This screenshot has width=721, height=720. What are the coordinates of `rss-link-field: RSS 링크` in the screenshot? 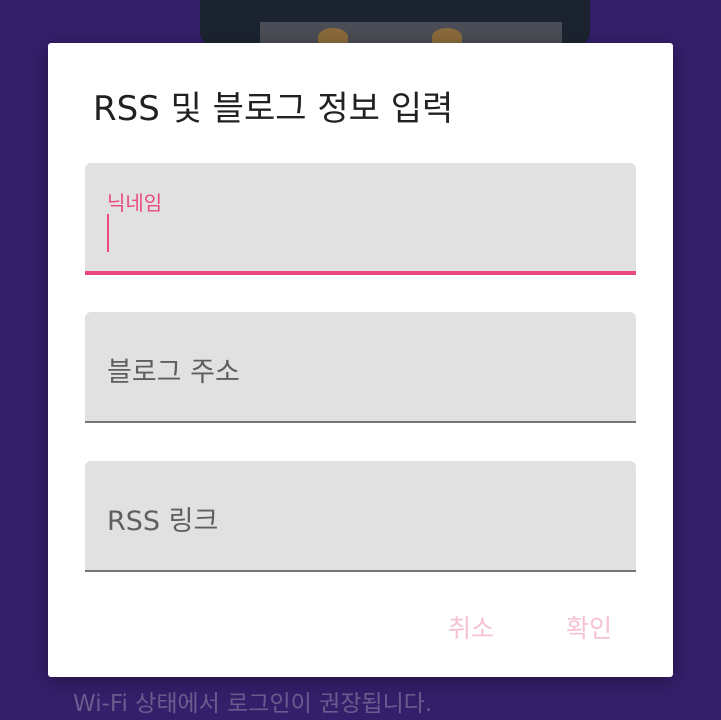 It's located at (360, 516).